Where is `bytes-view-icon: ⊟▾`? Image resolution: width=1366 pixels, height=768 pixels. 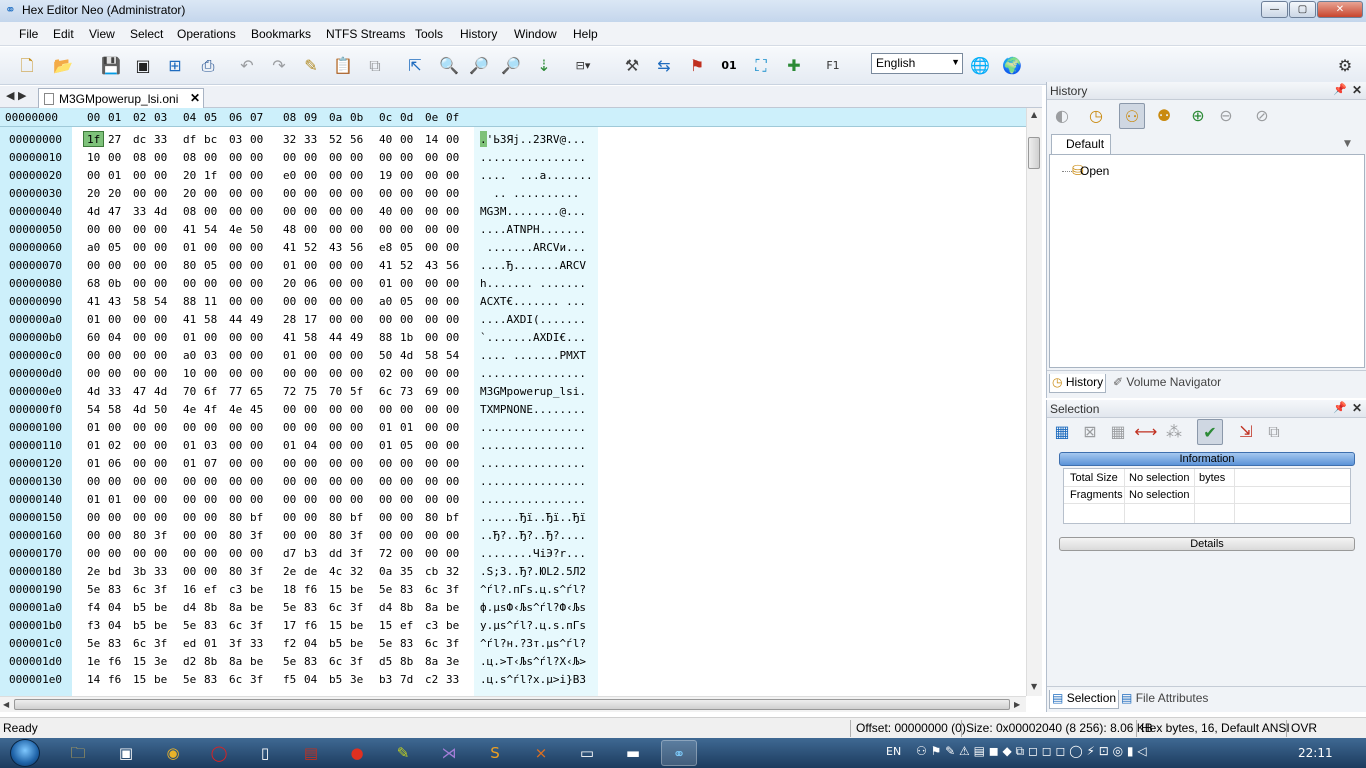 bytes-view-icon: ⊟▾ is located at coordinates (583, 66).